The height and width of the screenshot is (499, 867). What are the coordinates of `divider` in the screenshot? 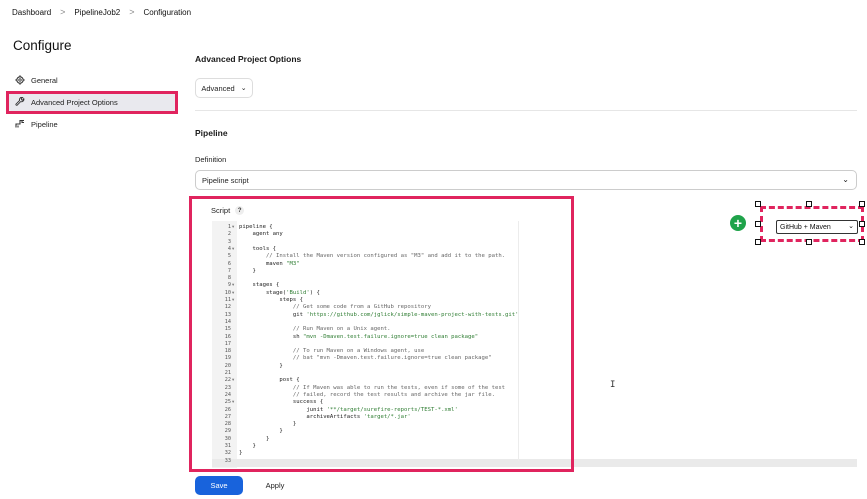 It's located at (526, 110).